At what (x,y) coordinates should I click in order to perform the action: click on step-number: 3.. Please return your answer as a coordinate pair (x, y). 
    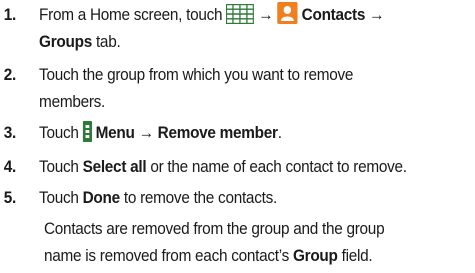
    Looking at the image, I should click on (10, 133).